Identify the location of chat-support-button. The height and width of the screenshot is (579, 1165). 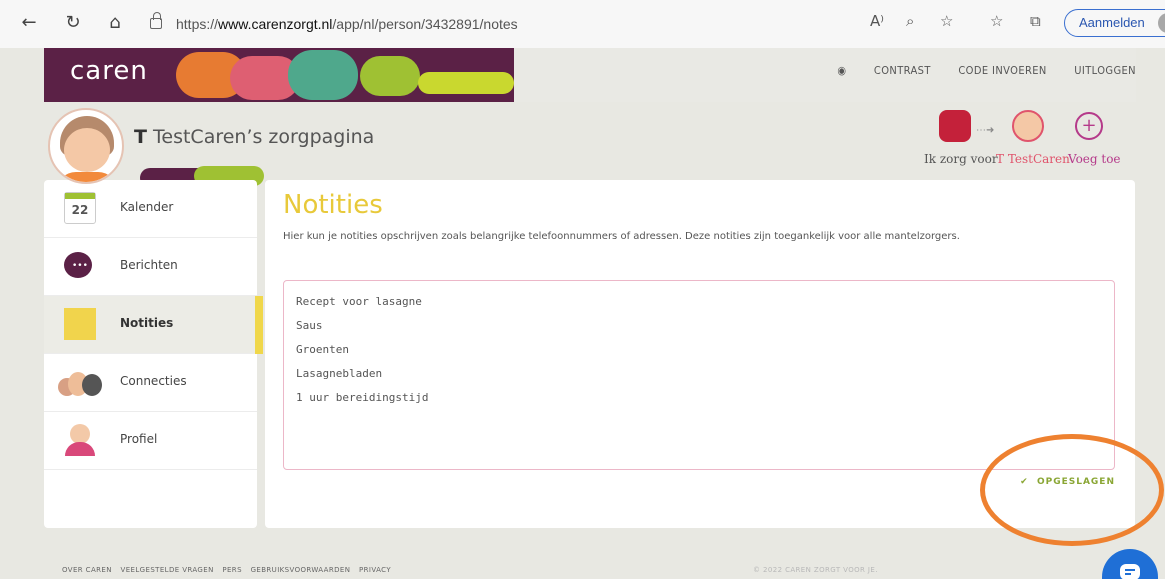
(1130, 564).